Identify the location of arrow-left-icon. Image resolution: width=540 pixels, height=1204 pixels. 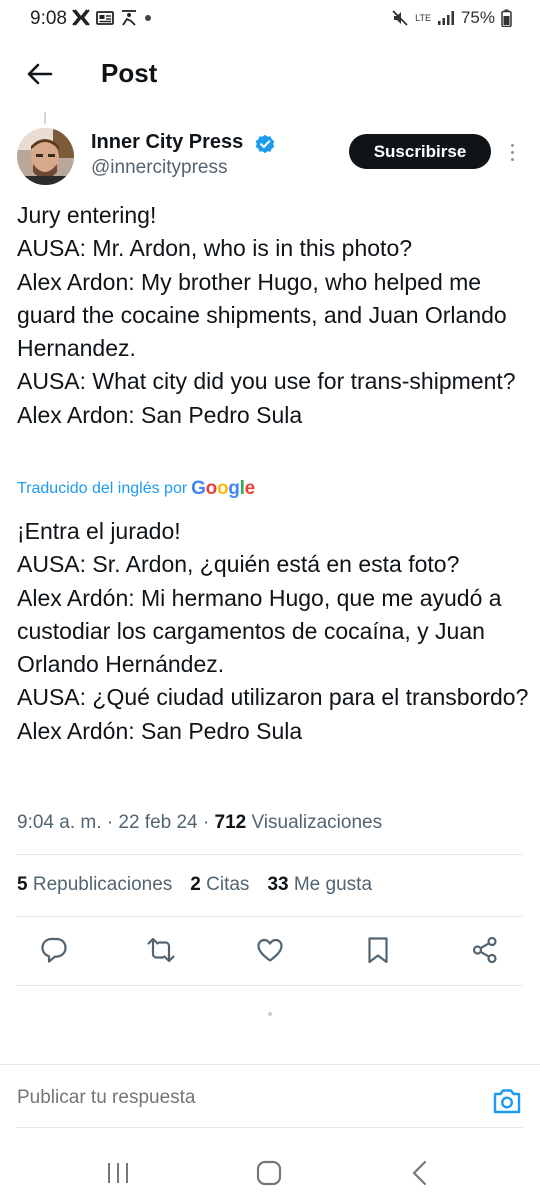
(40, 74).